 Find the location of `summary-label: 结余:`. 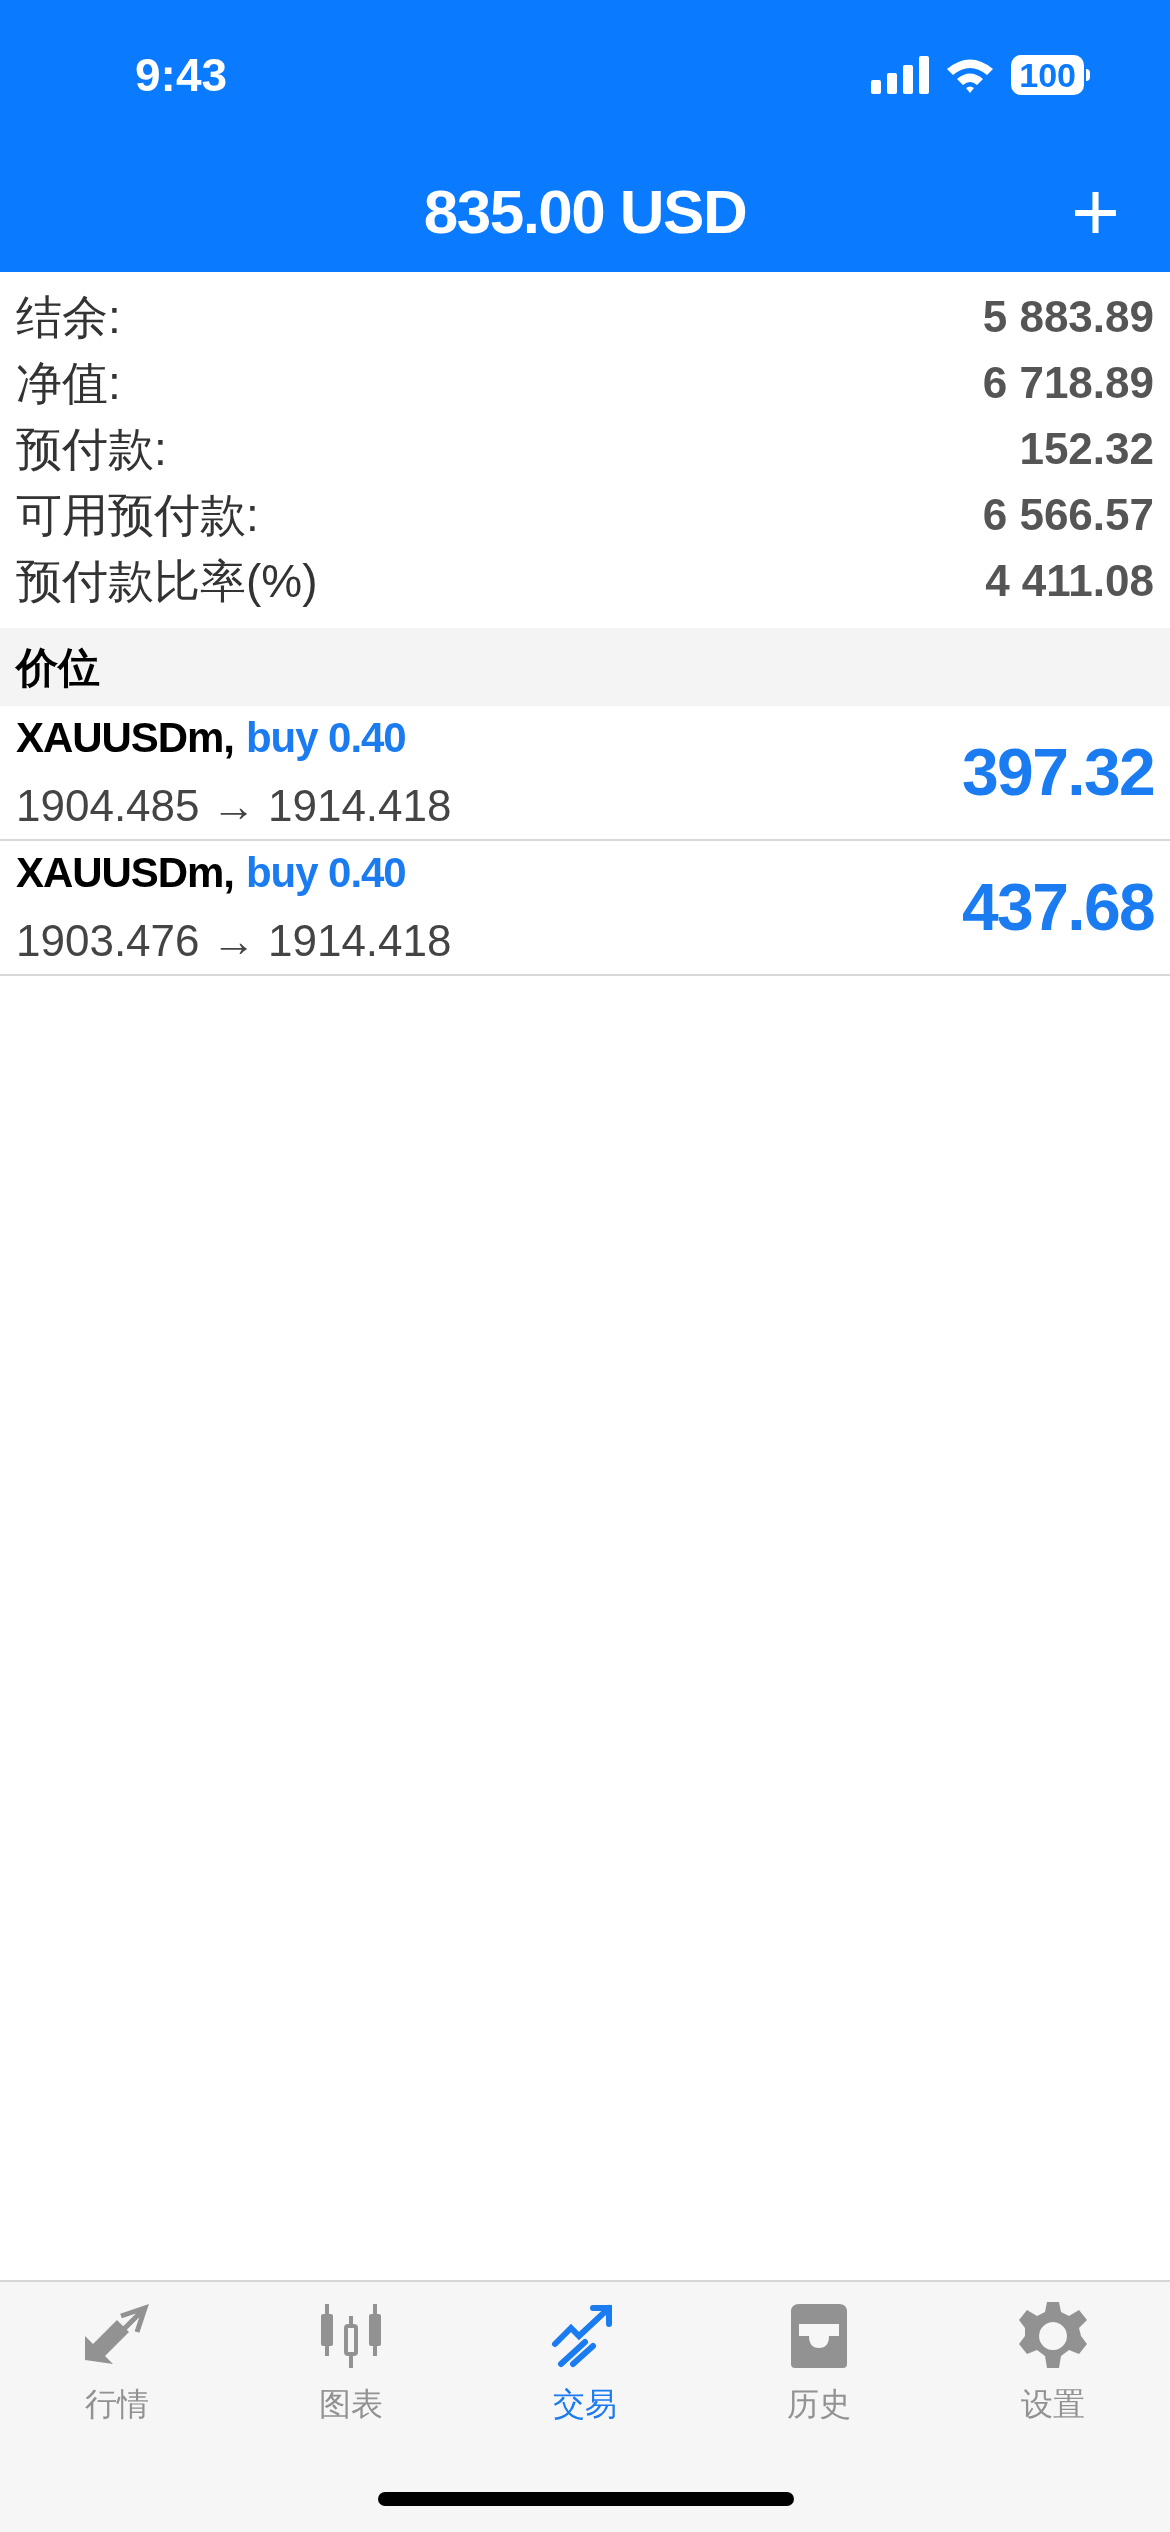

summary-label: 结余: is located at coordinates (68, 317).